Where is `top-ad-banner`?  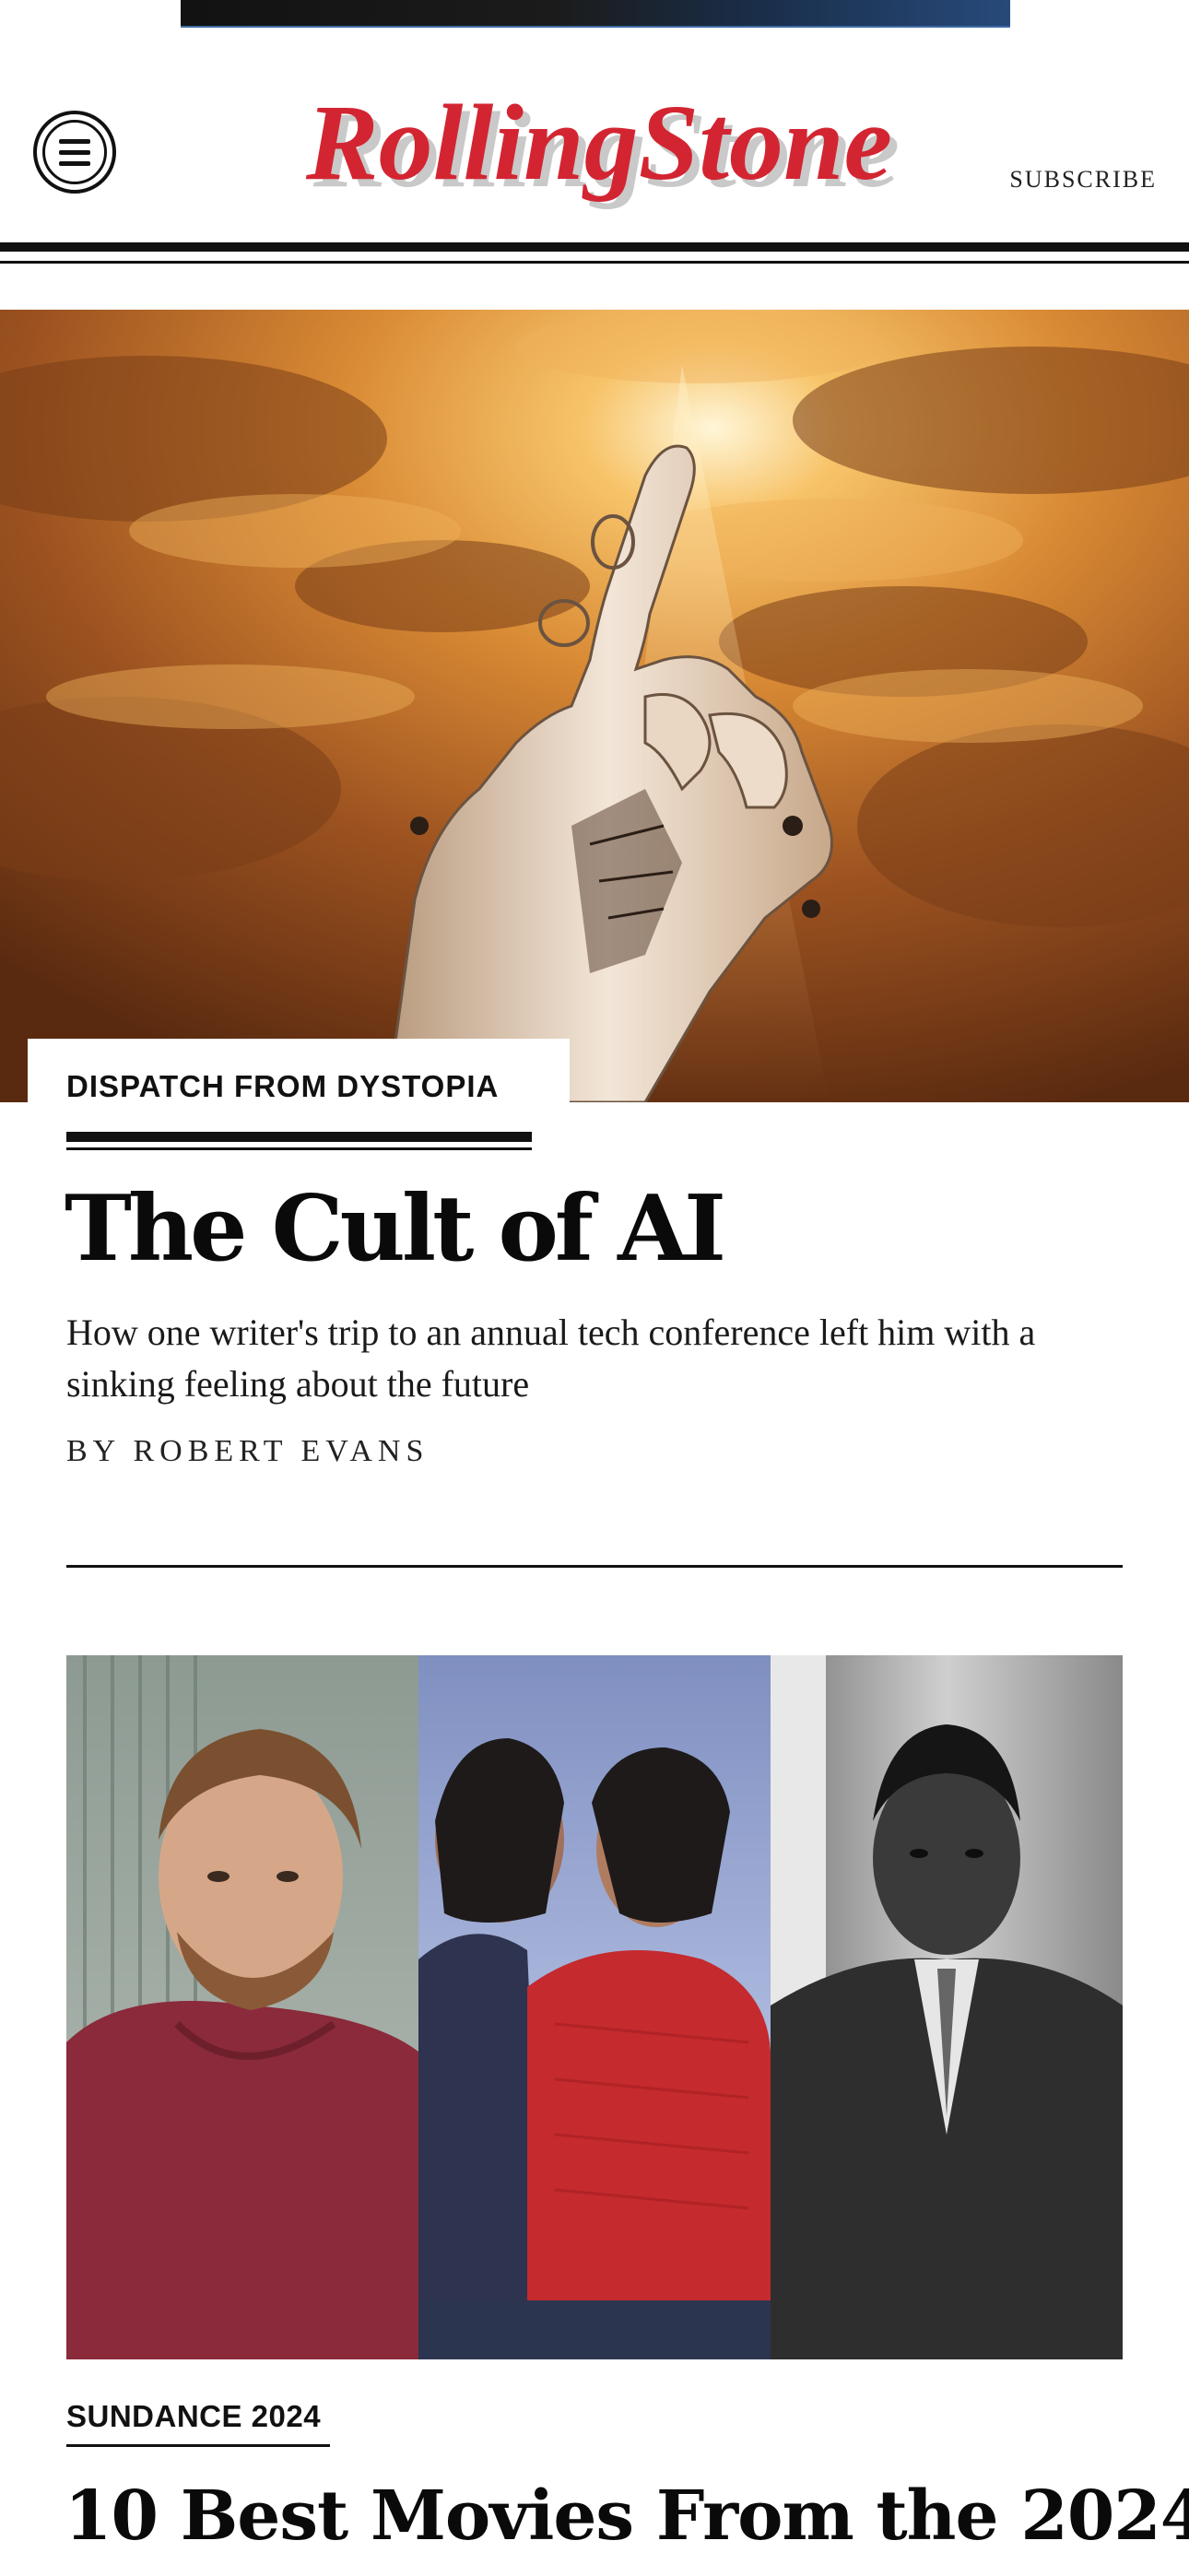
top-ad-banner is located at coordinates (595, 14).